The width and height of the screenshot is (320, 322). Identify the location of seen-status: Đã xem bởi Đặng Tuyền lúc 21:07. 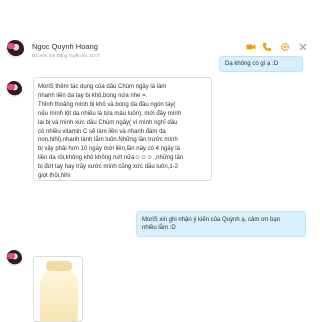
(66, 55).